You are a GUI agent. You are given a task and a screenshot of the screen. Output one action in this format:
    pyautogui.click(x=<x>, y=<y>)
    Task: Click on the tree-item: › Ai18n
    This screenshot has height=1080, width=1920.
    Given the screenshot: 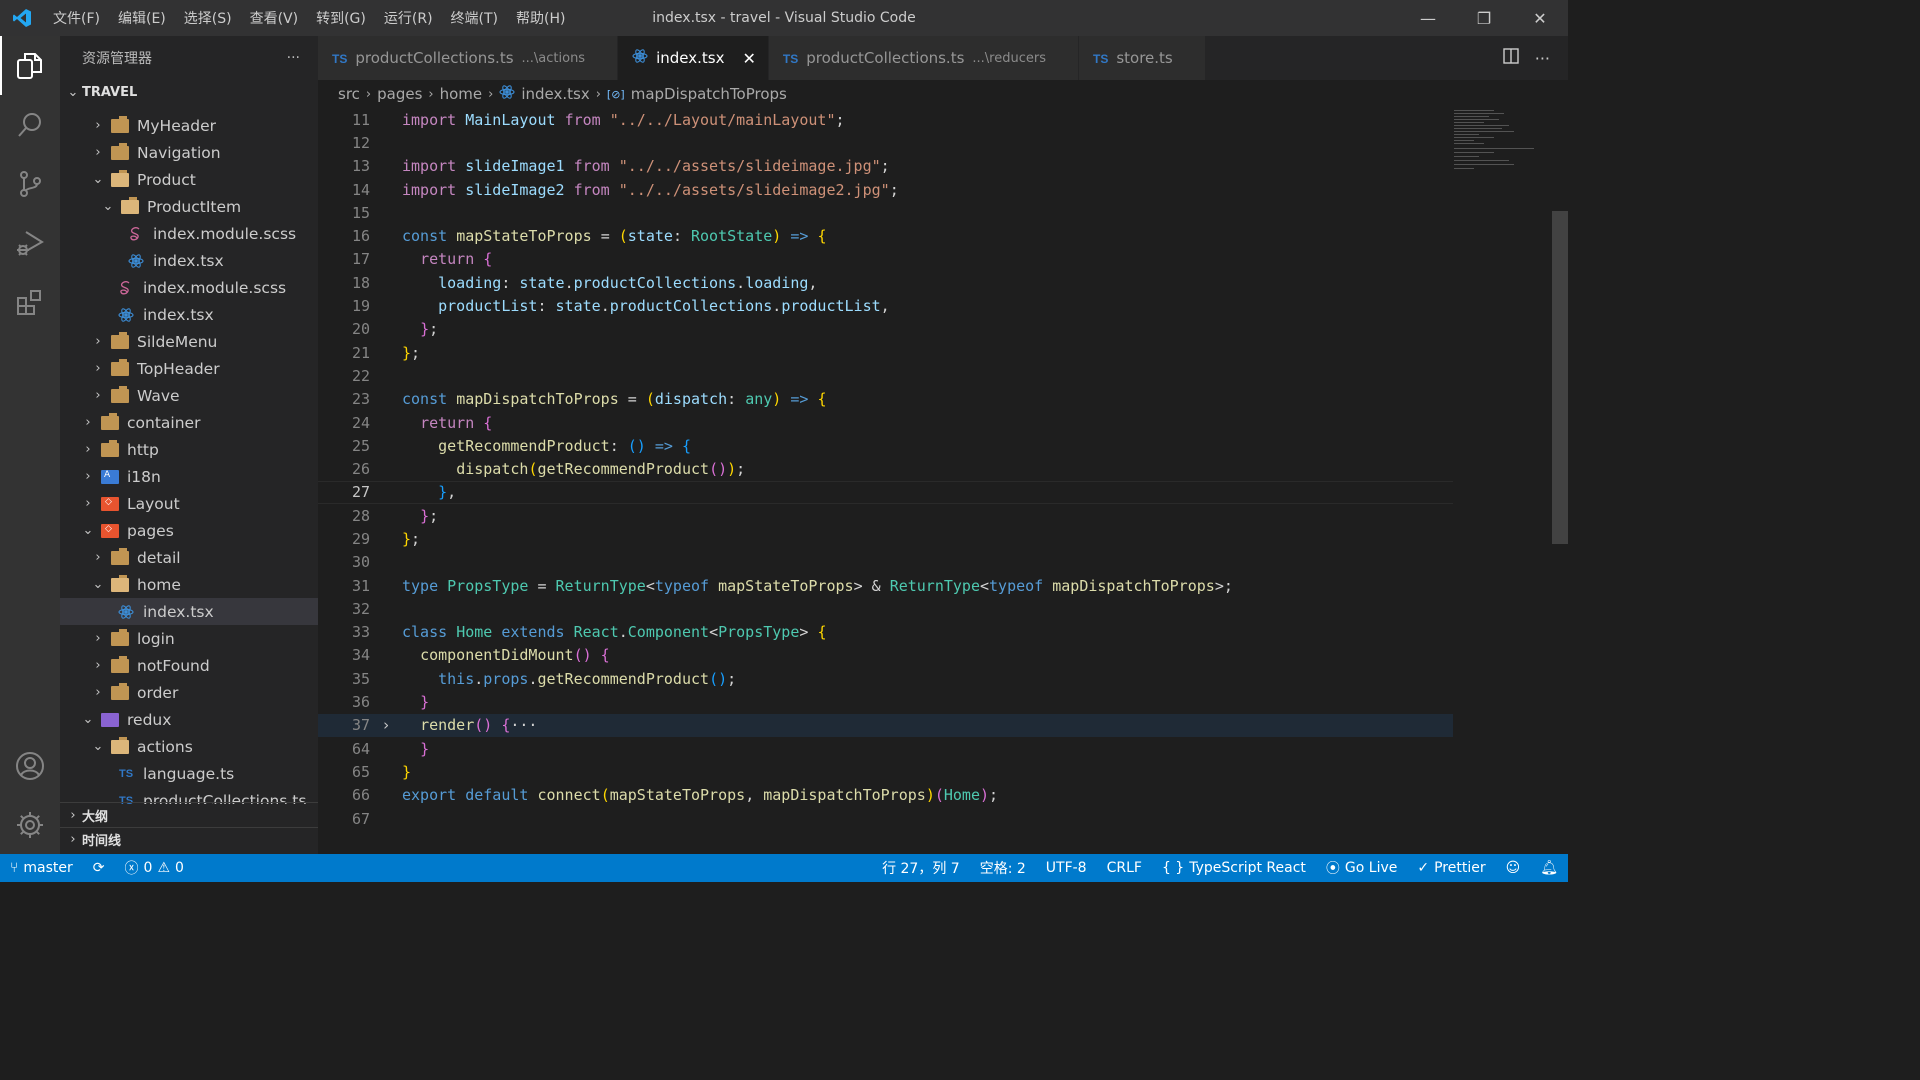 What is the action you would take?
    pyautogui.click(x=189, y=476)
    